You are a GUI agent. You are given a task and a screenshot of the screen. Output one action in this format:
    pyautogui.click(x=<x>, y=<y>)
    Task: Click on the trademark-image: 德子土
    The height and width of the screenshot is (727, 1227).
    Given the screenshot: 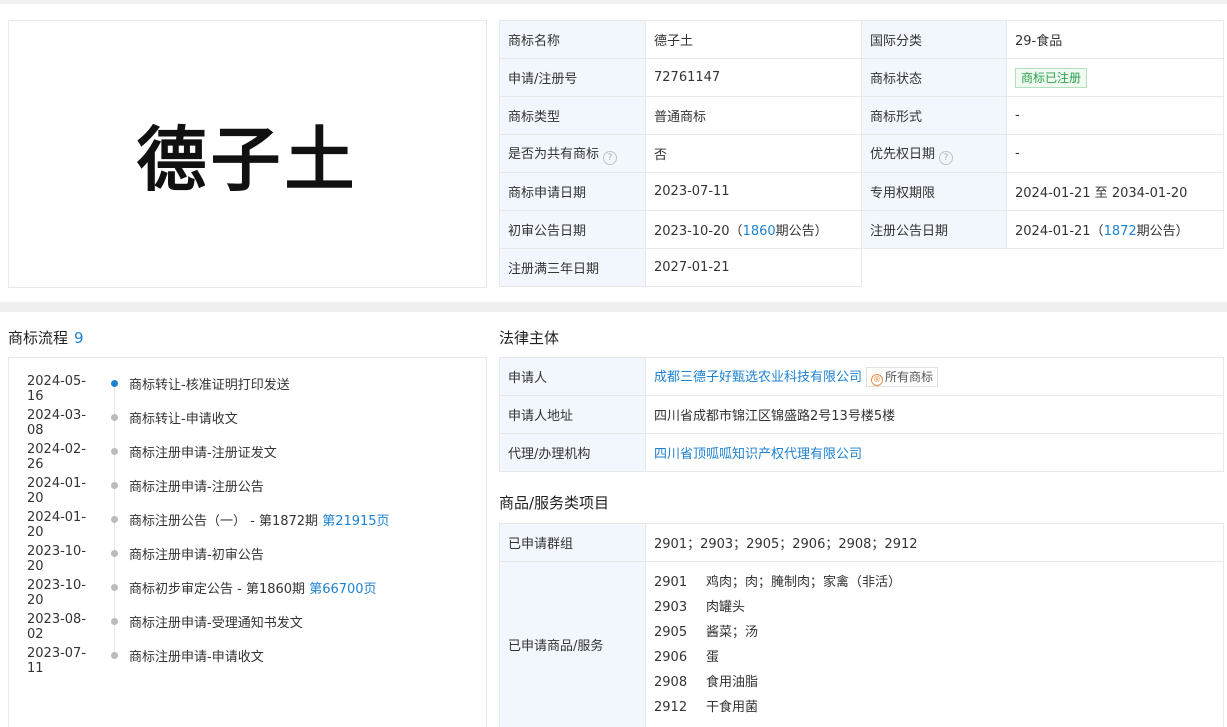 What is the action you would take?
    pyautogui.click(x=247, y=154)
    